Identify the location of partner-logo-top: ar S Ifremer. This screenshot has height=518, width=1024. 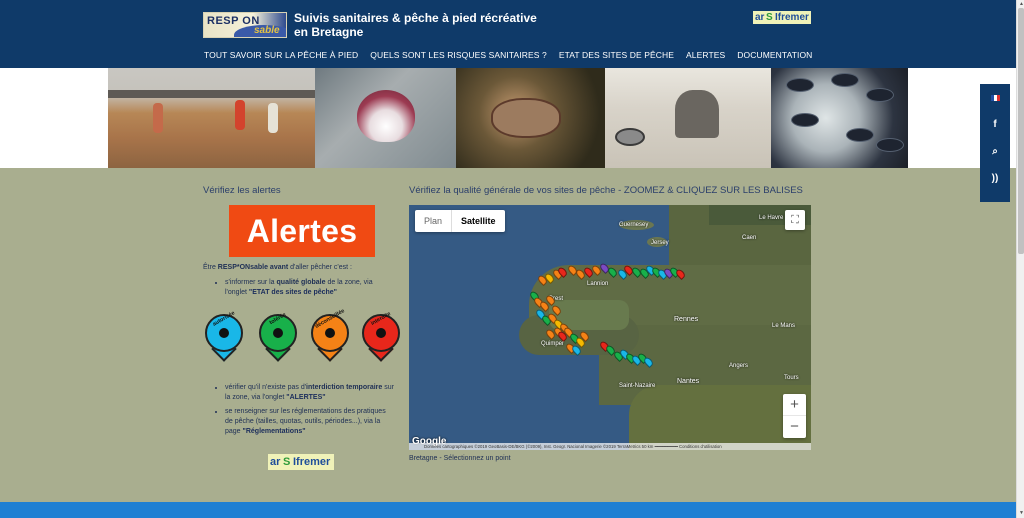
(782, 17).